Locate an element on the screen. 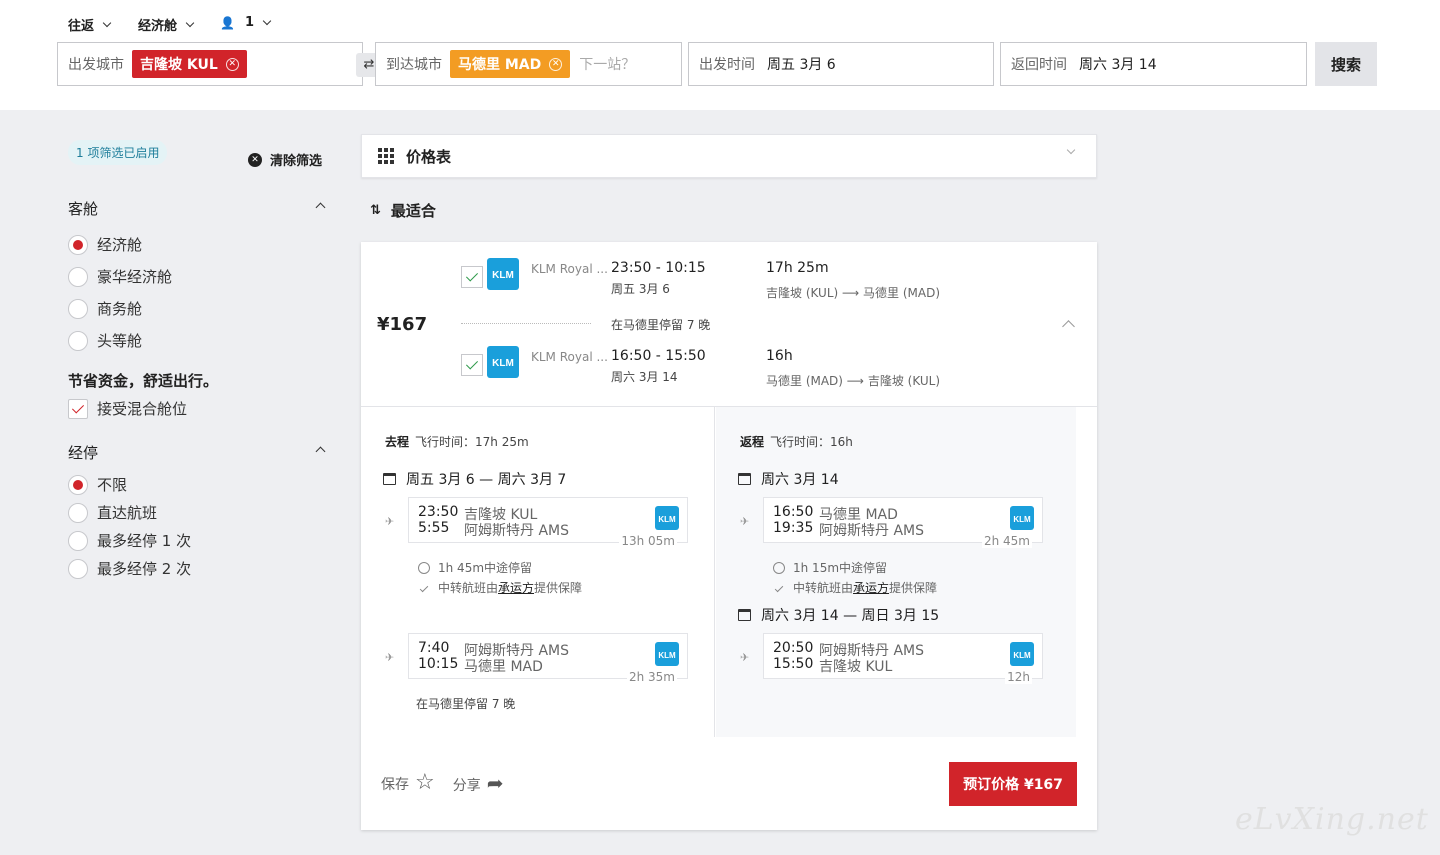  flight-segment: 7:40 阿姆斯特丹 AMS 10:15 马德里 MAD KLM 2h 35m is located at coordinates (548, 658).